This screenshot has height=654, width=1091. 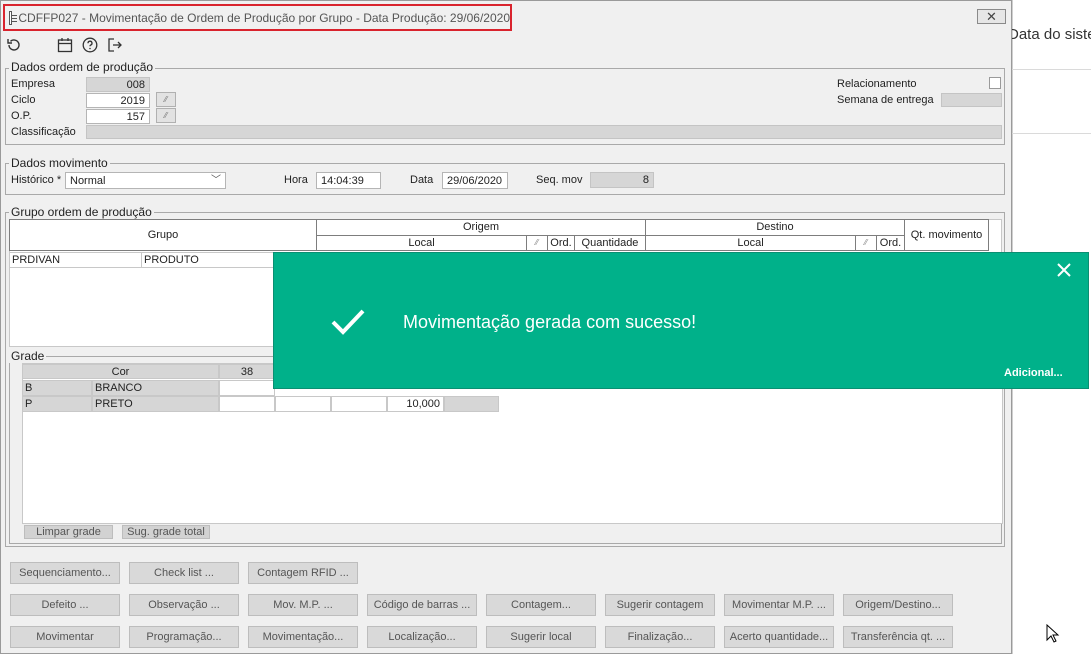 I want to click on refresh-icon, so click(x=14, y=47).